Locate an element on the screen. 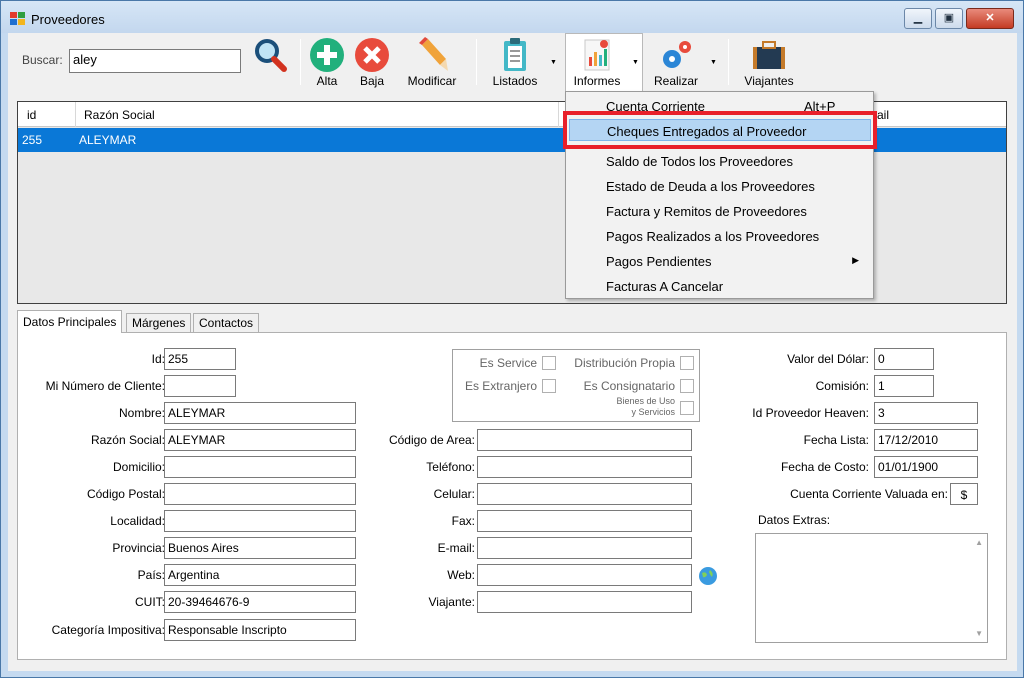 The height and width of the screenshot is (678, 1024). viajante-field is located at coordinates (584, 602).